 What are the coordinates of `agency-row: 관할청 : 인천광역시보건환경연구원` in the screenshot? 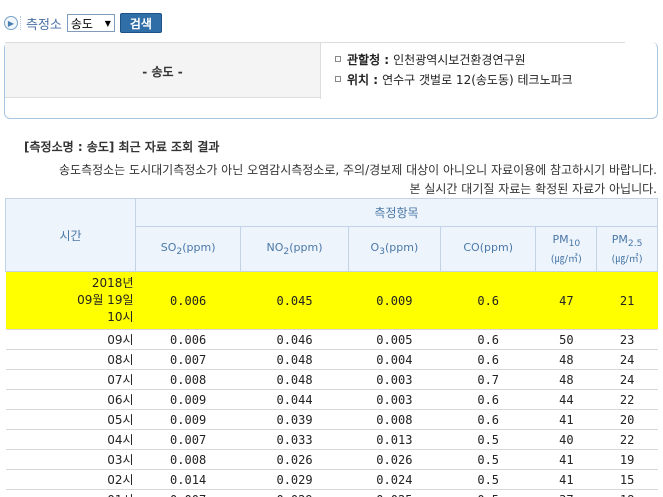 It's located at (480, 59).